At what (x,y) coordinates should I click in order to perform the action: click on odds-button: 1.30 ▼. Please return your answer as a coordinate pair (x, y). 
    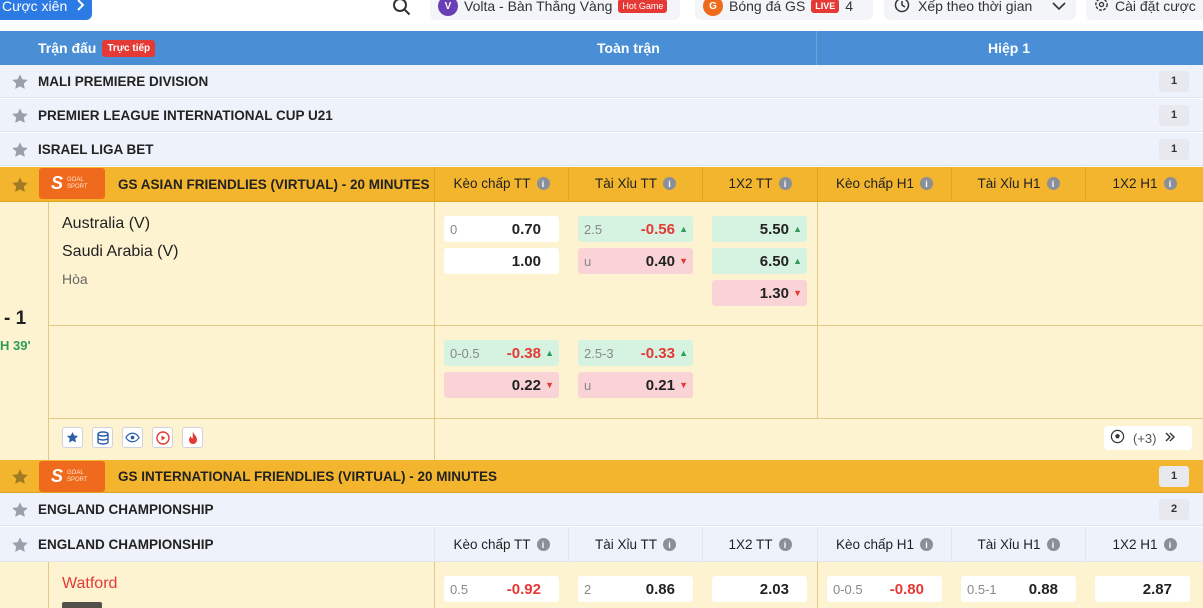
    Looking at the image, I should click on (759, 293).